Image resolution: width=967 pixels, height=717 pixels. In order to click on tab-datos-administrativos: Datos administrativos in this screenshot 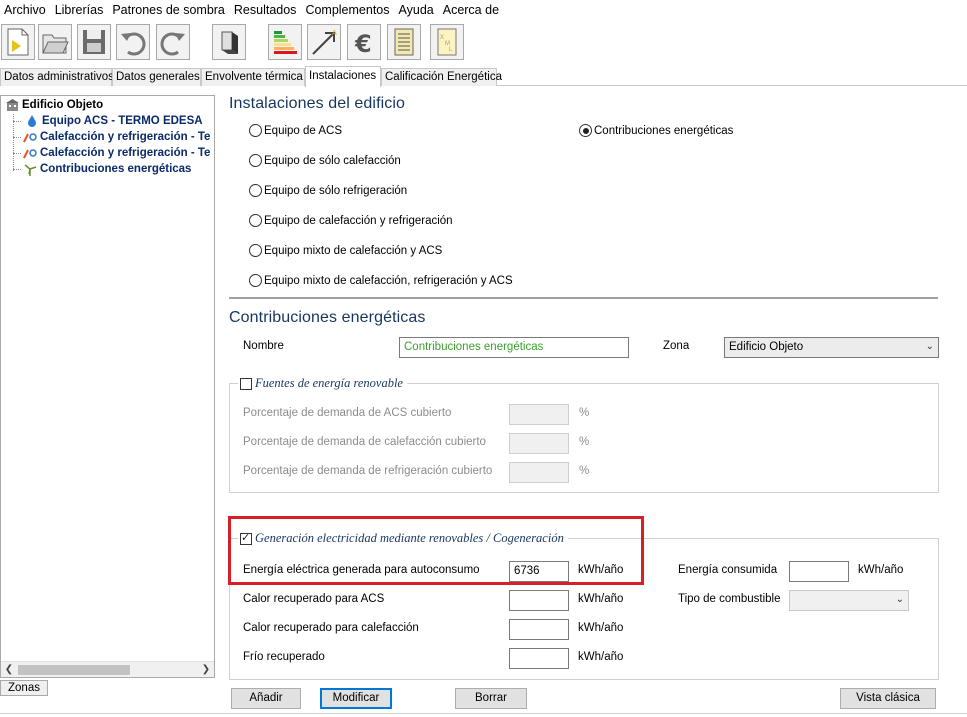, I will do `click(57, 77)`.